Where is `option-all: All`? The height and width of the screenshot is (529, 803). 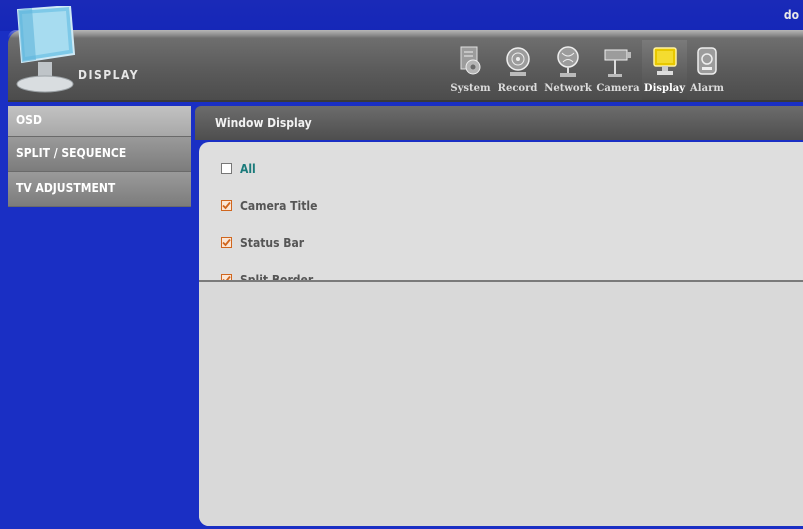 option-all: All is located at coordinates (269, 168).